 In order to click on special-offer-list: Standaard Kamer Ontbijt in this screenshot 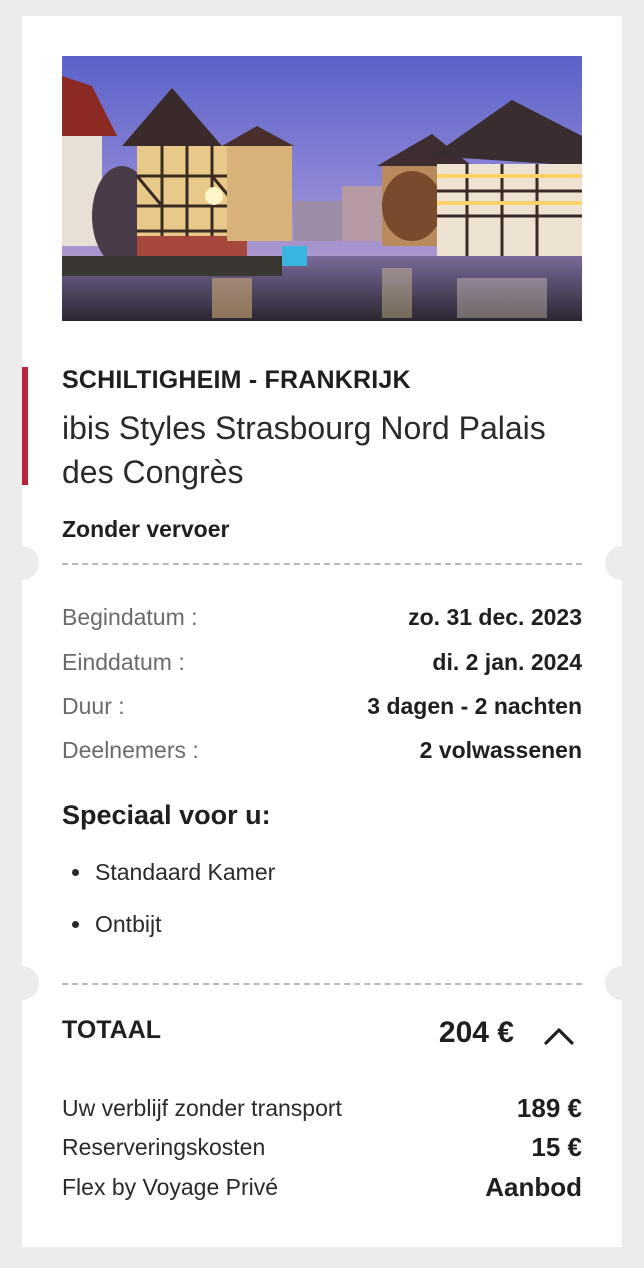, I will do `click(168, 904)`.